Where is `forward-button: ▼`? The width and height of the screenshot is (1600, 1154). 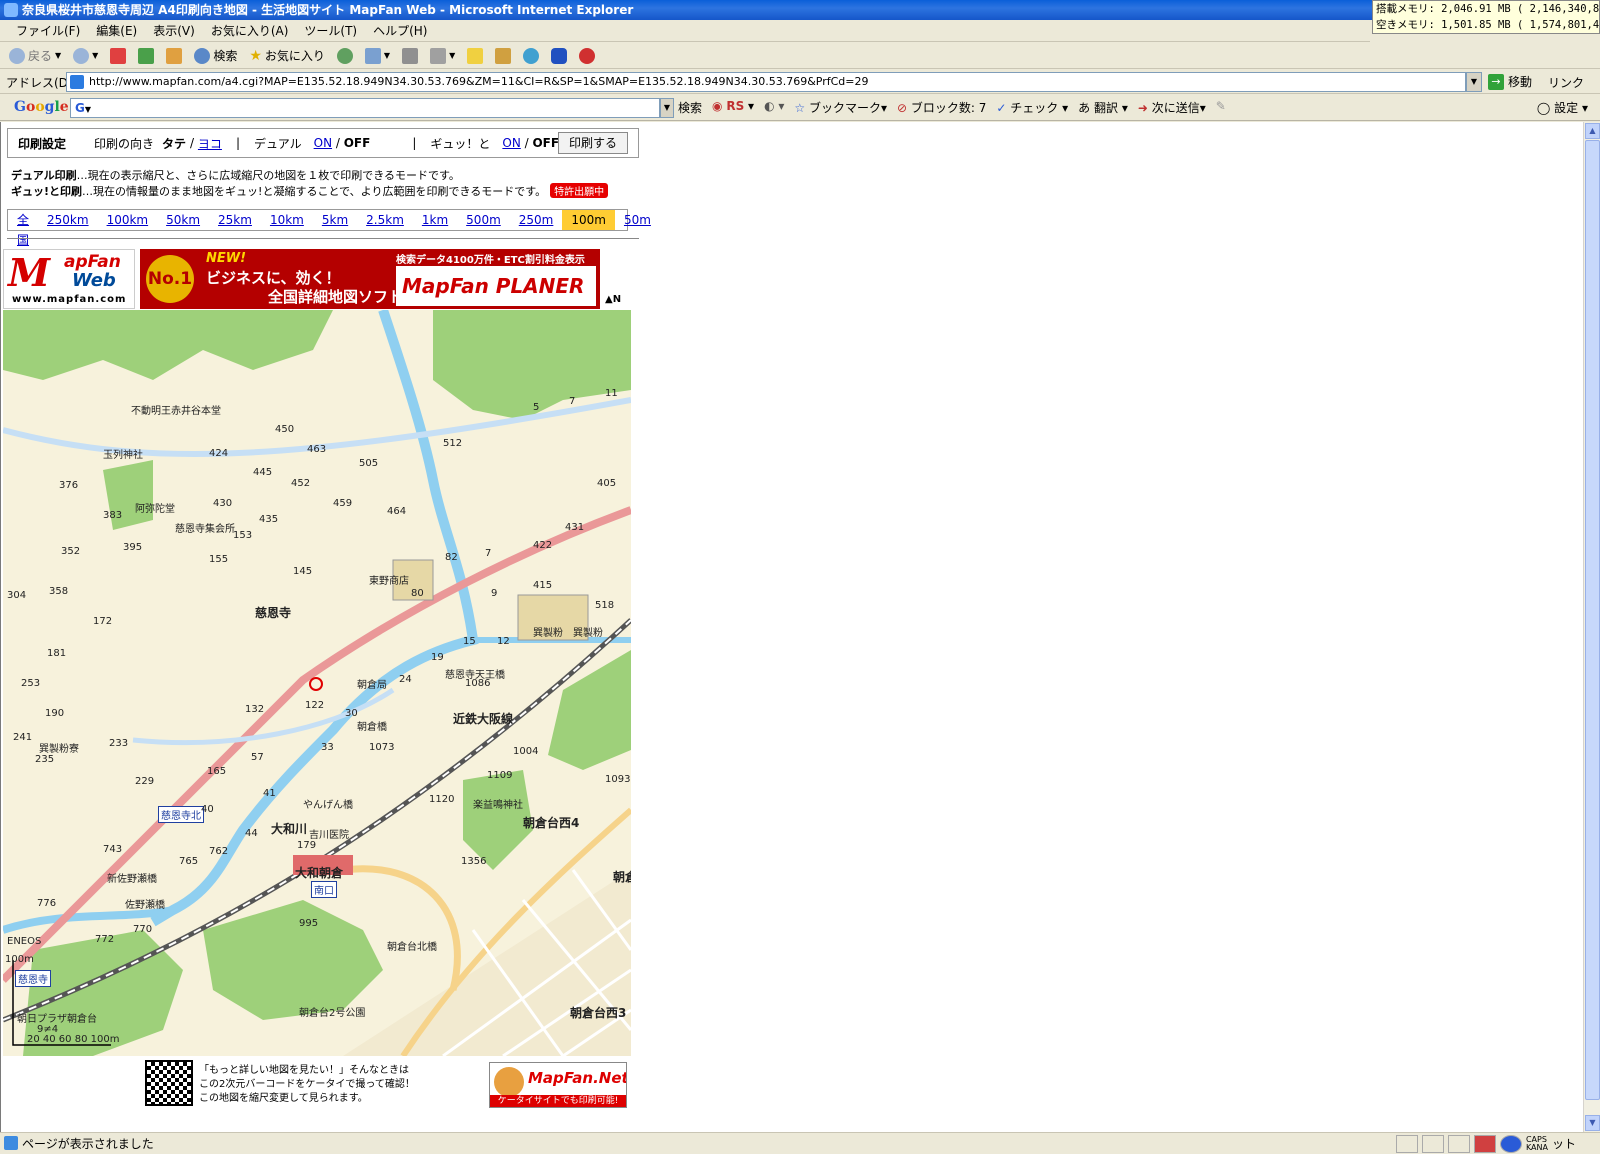
forward-button: ▼ is located at coordinates (85, 56).